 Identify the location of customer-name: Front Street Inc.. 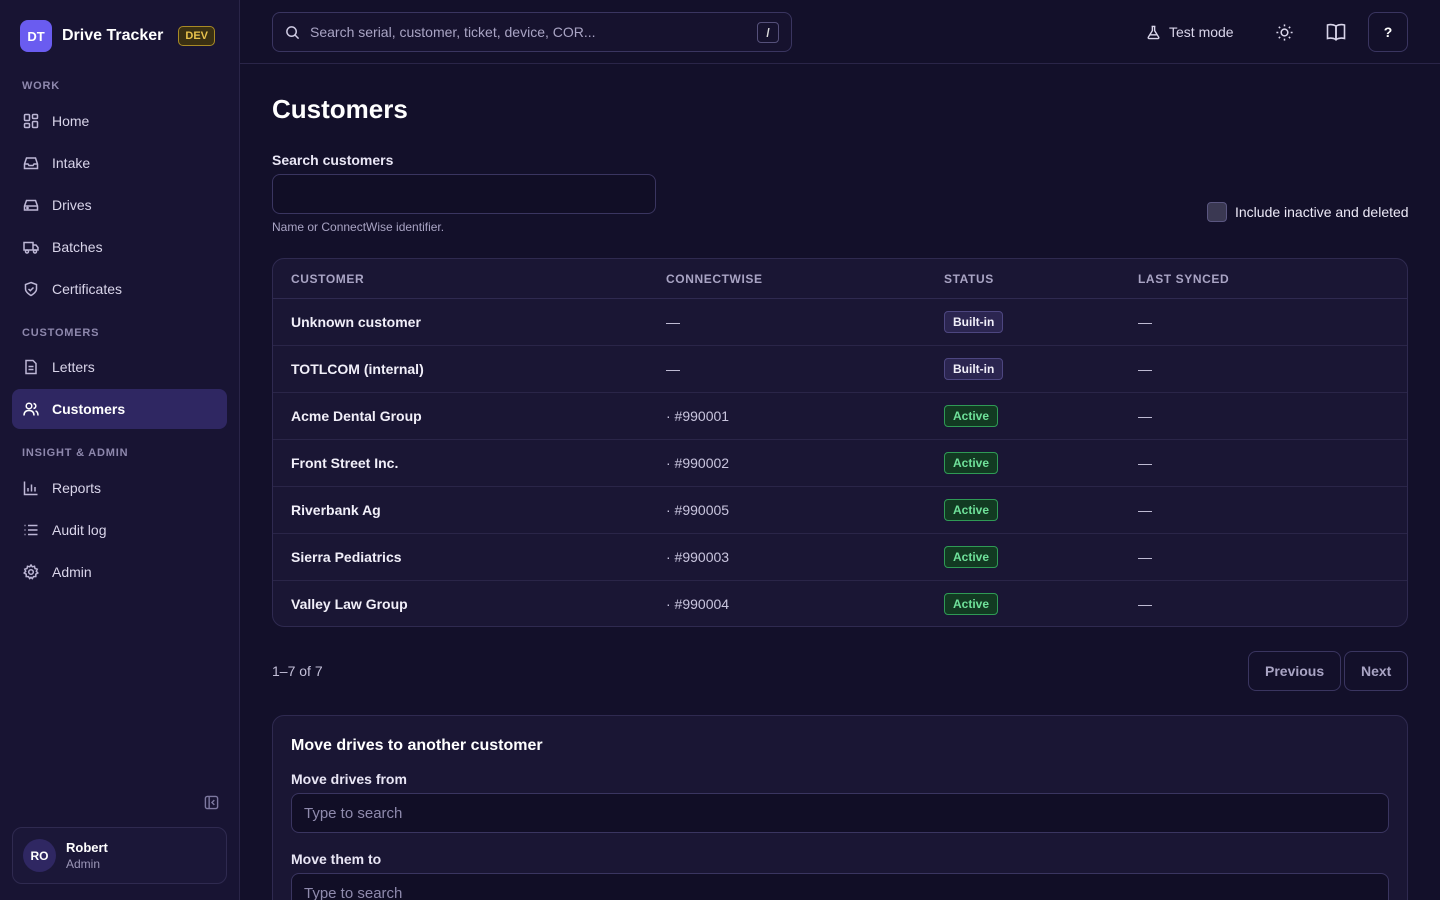
(344, 463).